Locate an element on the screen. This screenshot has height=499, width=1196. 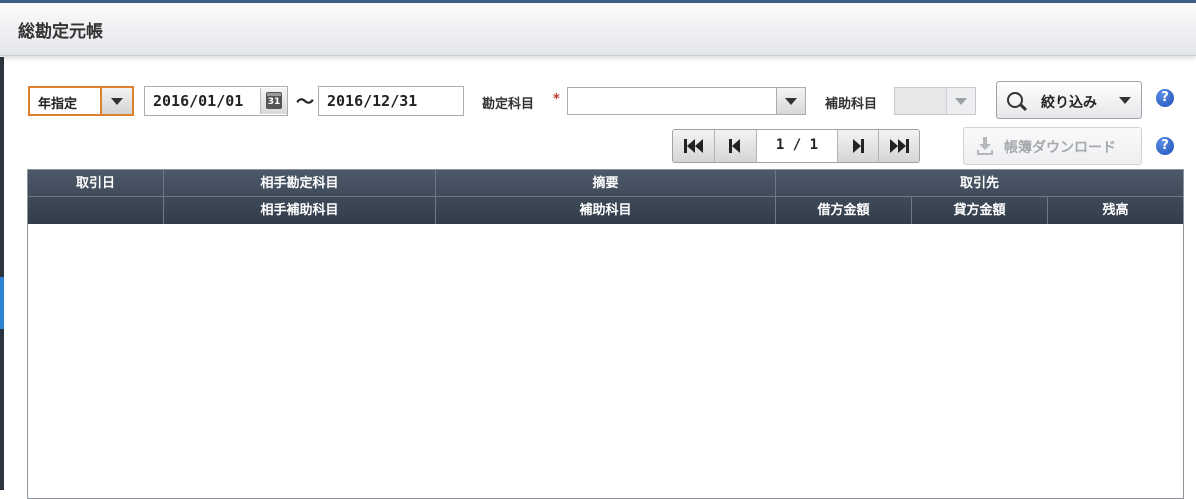
last-page-button is located at coordinates (899, 146).